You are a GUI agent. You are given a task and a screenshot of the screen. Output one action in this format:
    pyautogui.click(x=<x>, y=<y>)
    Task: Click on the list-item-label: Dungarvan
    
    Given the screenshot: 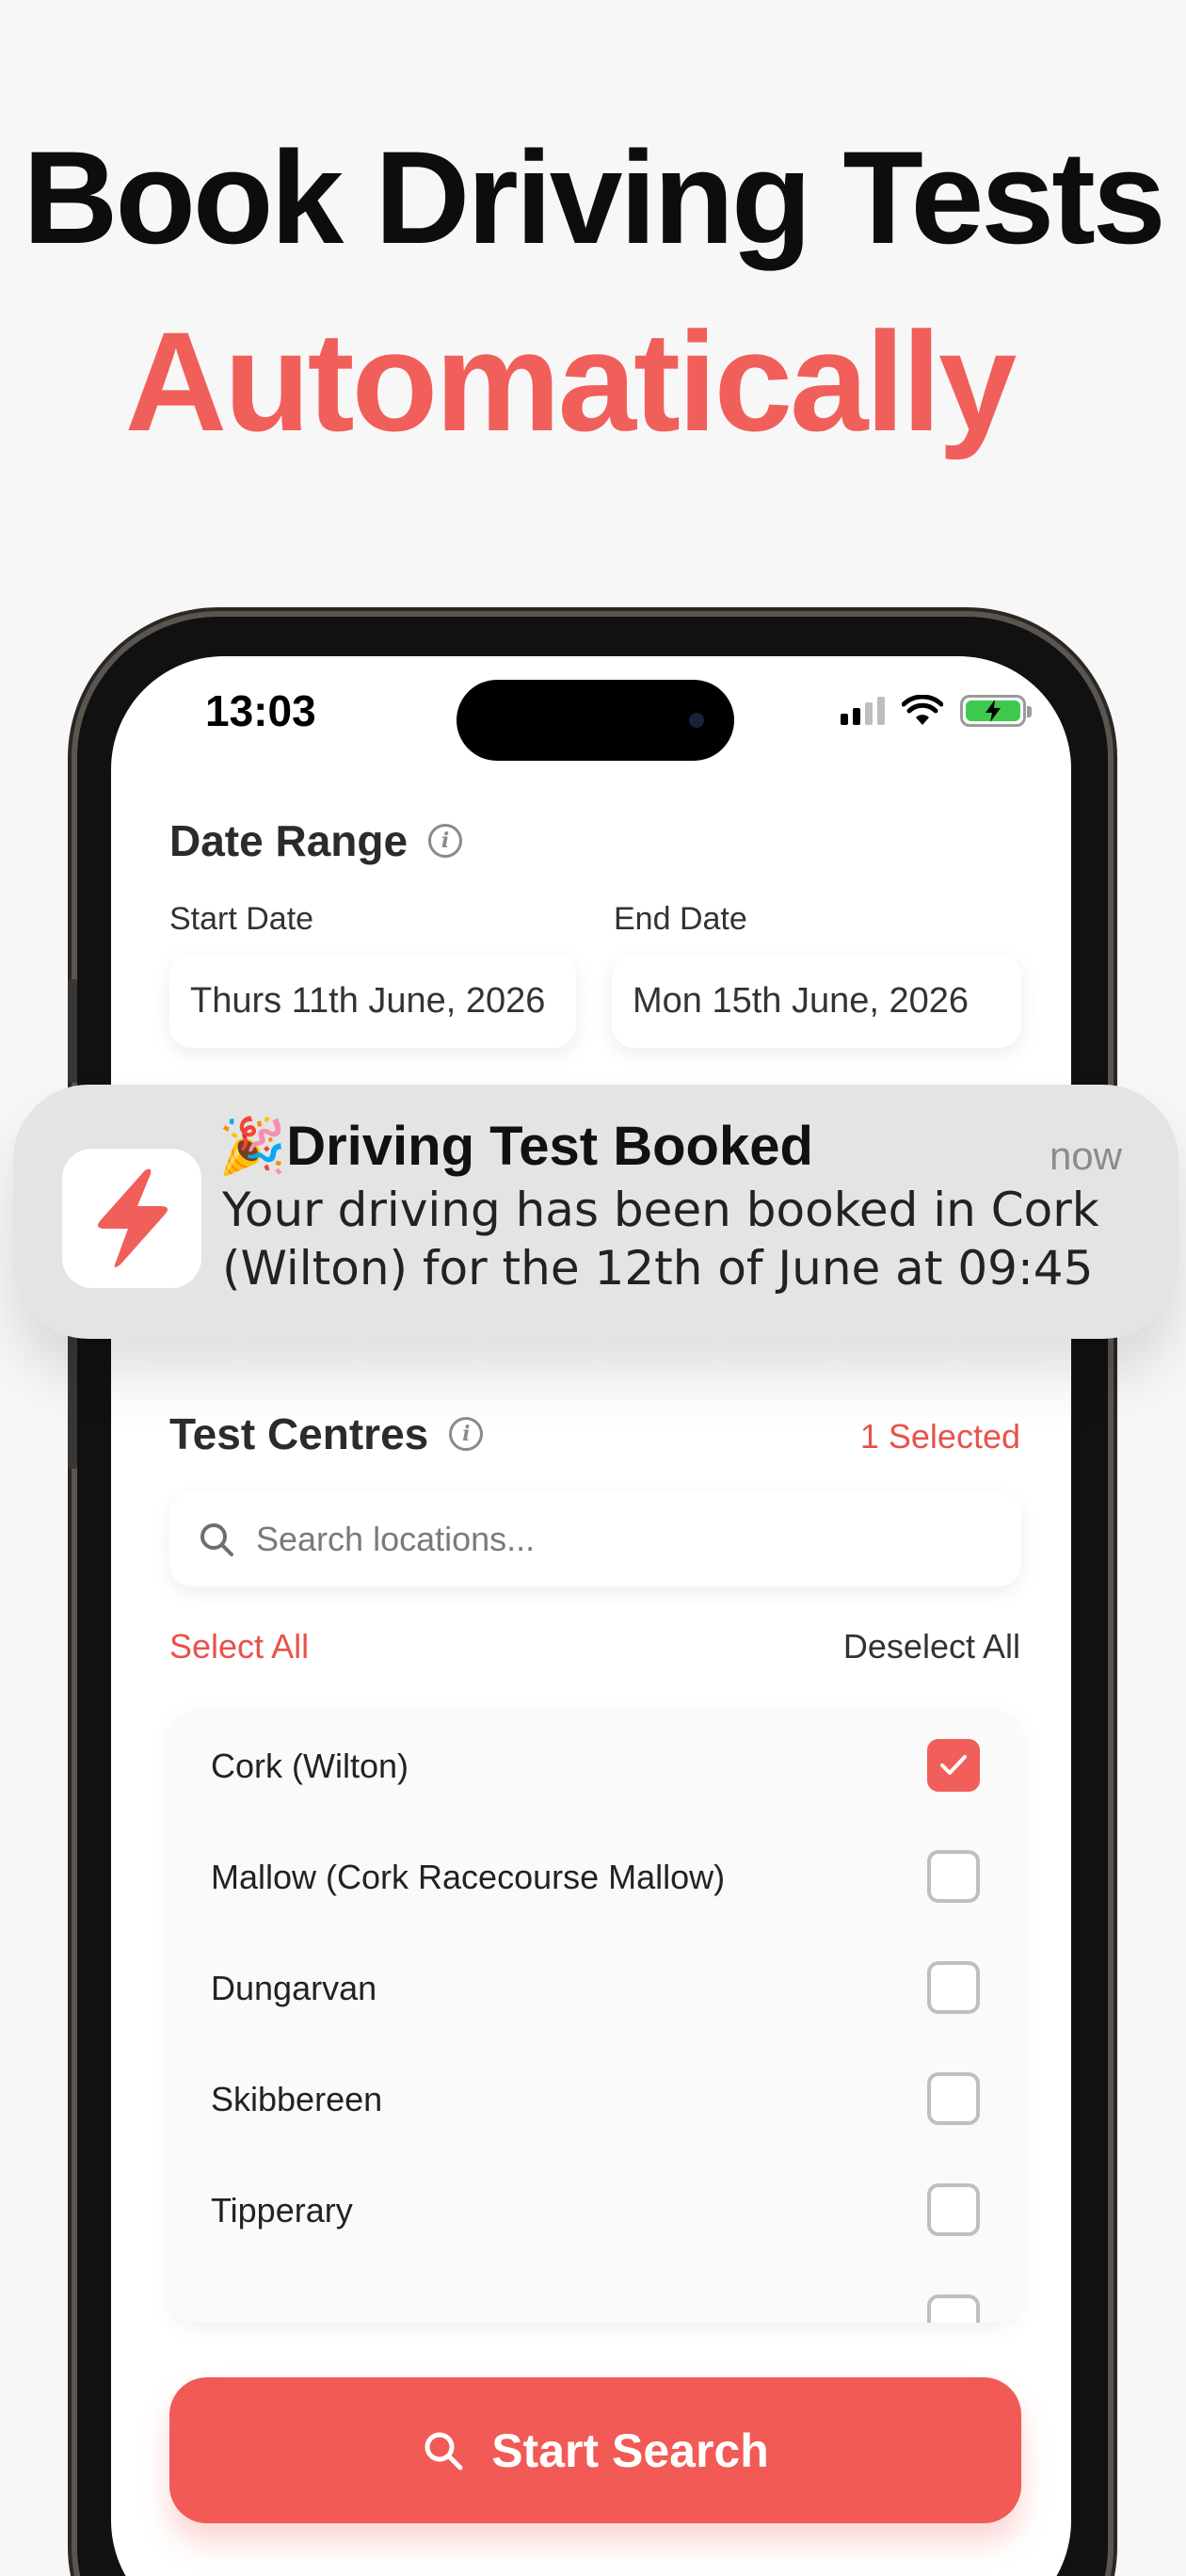 What is the action you would take?
    pyautogui.click(x=294, y=1988)
    